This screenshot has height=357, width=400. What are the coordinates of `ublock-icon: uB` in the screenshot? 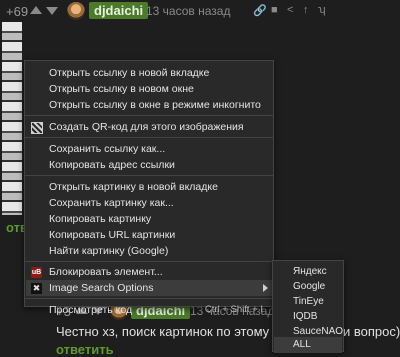 It's located at (36, 272).